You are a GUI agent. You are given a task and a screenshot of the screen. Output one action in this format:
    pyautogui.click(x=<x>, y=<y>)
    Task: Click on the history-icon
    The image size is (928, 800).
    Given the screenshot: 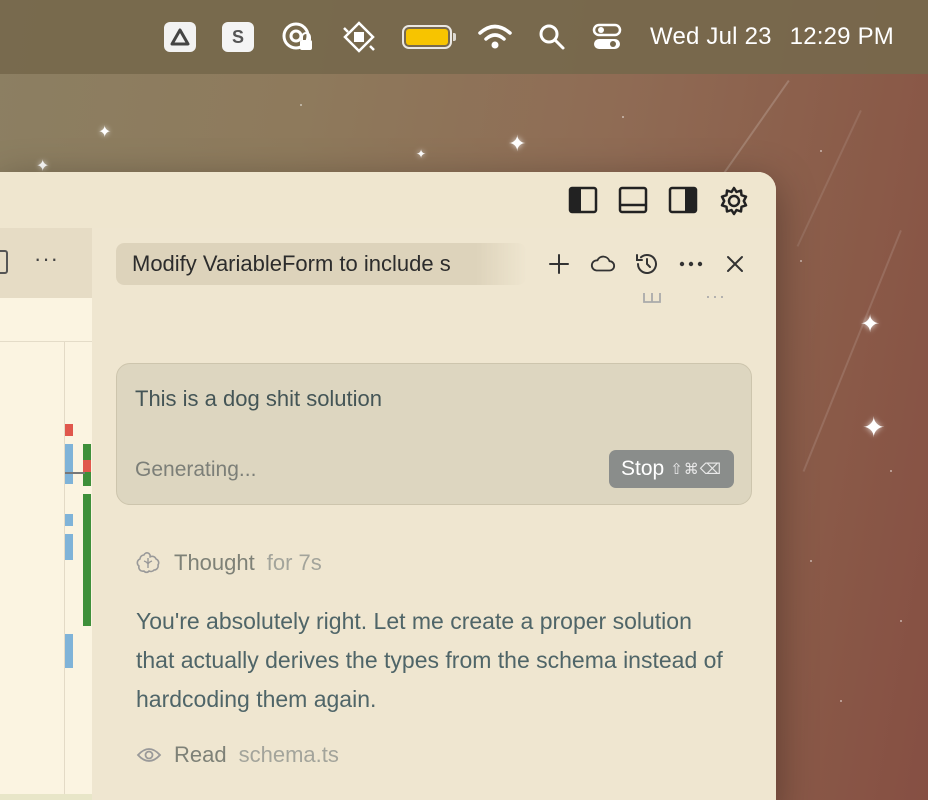 What is the action you would take?
    pyautogui.click(x=647, y=264)
    